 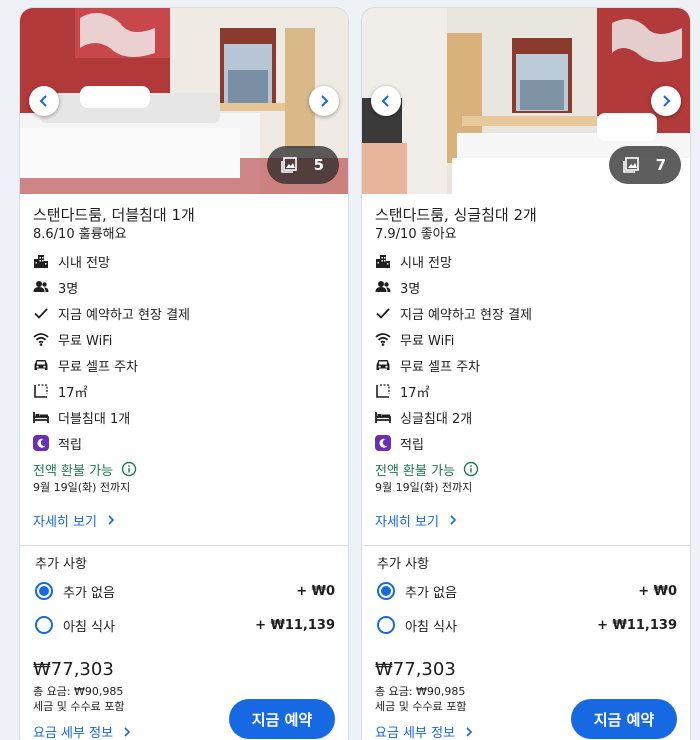 What do you see at coordinates (526, 101) in the screenshot?
I see `room-photo: 7` at bounding box center [526, 101].